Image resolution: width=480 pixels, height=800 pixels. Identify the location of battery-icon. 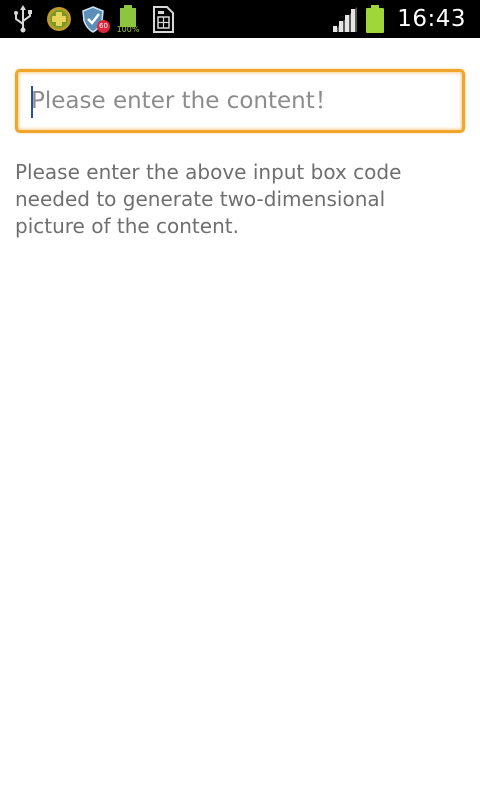
(375, 19).